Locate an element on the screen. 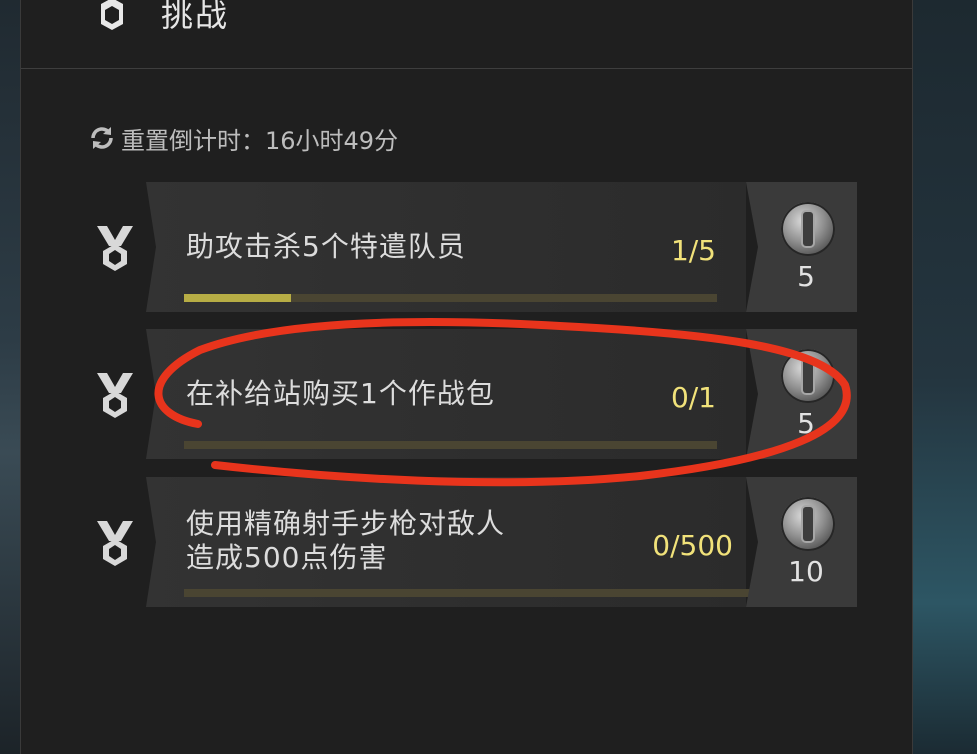  task-progress: 0/1 is located at coordinates (693, 397).